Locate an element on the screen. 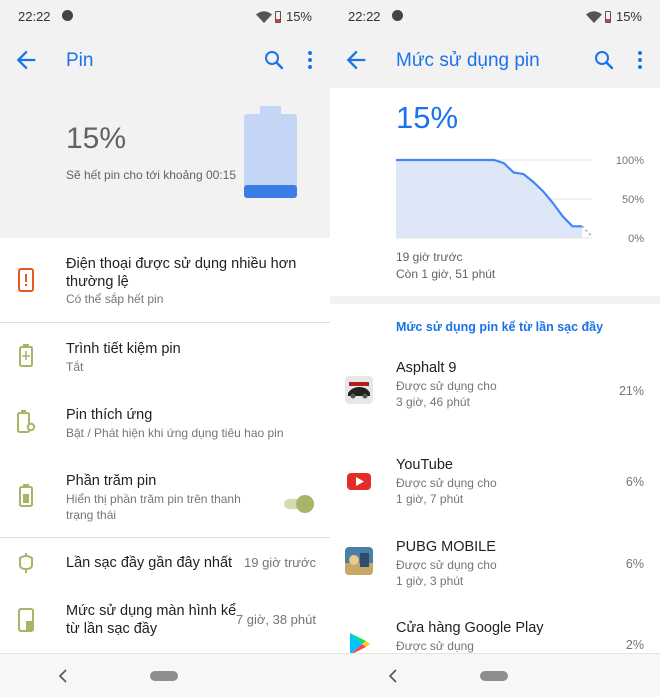 The image size is (660, 697). chart-y-ticks: 100% 50% 0% is located at coordinates (630, 200).